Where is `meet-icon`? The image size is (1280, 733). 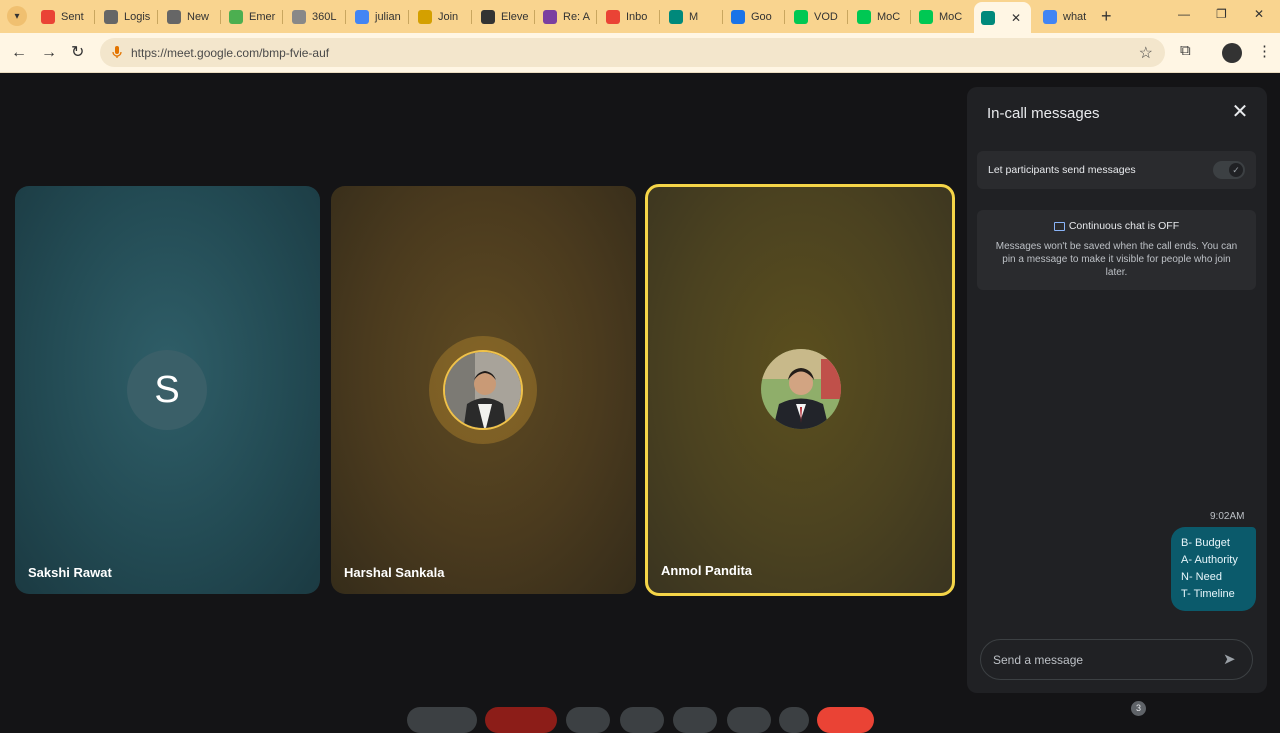
meet-icon is located at coordinates (676, 17).